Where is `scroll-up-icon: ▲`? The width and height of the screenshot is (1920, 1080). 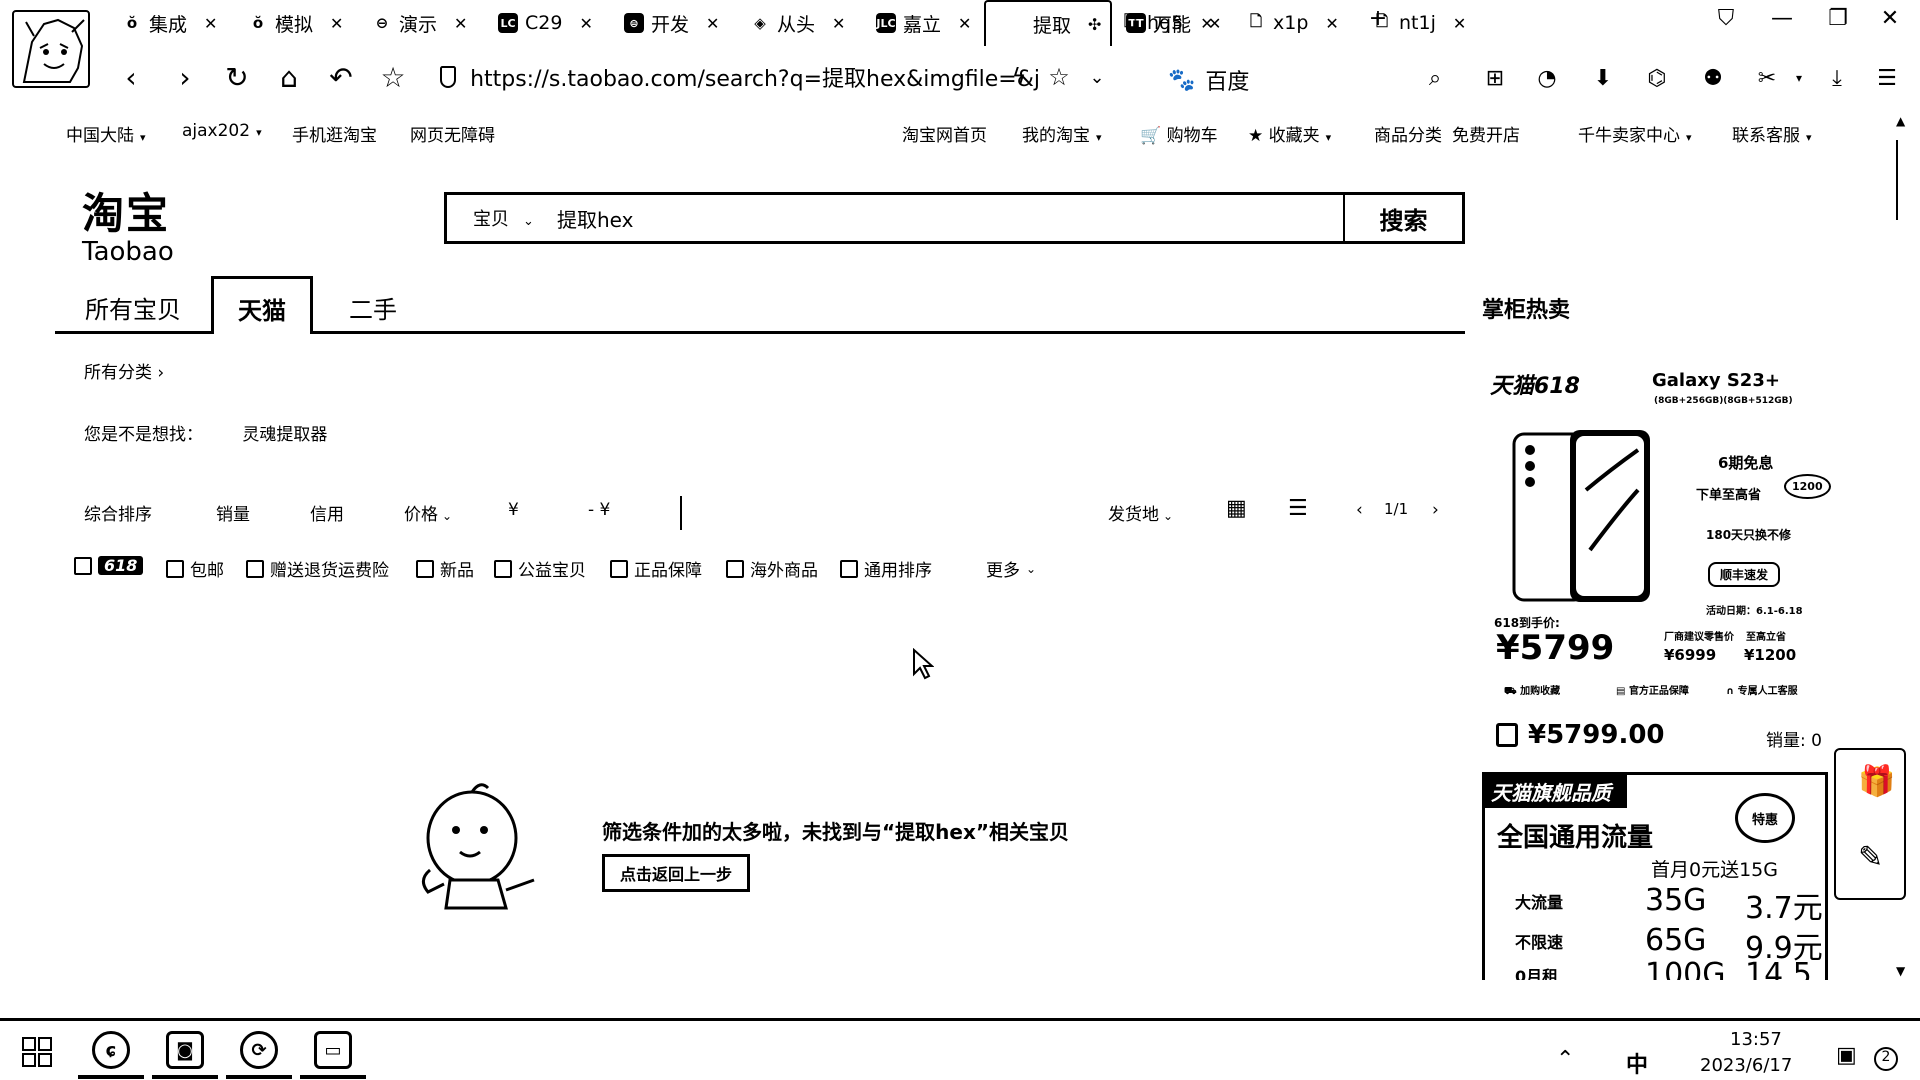
scroll-up-icon: ▲ is located at coordinates (1900, 121).